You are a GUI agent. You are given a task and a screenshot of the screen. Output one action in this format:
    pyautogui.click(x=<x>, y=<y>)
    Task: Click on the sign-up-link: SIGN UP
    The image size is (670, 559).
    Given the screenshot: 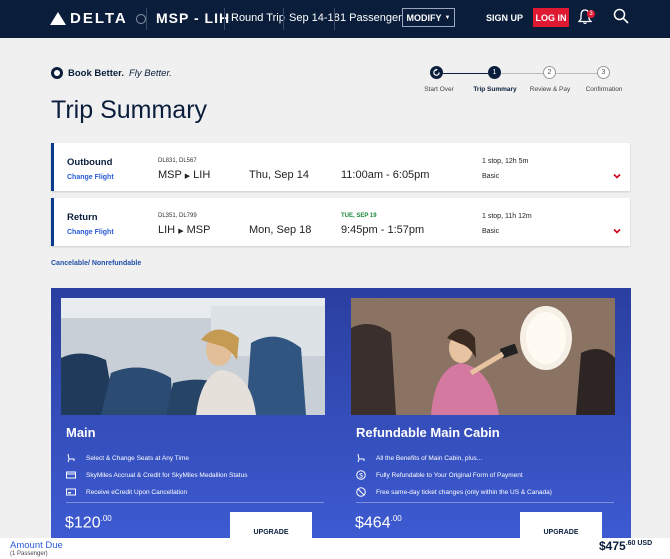 What is the action you would take?
    pyautogui.click(x=504, y=18)
    